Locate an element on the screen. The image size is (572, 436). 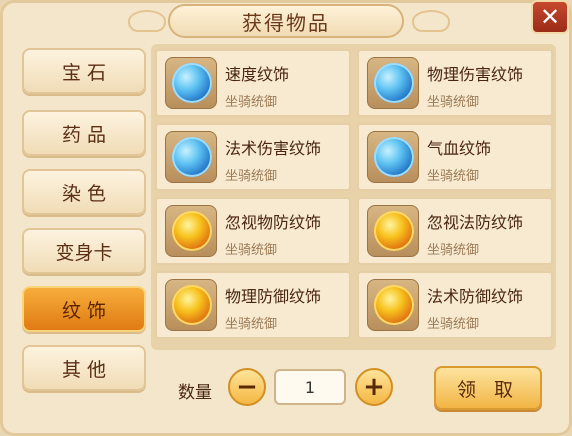
minus-icon: − is located at coordinates (247, 387).